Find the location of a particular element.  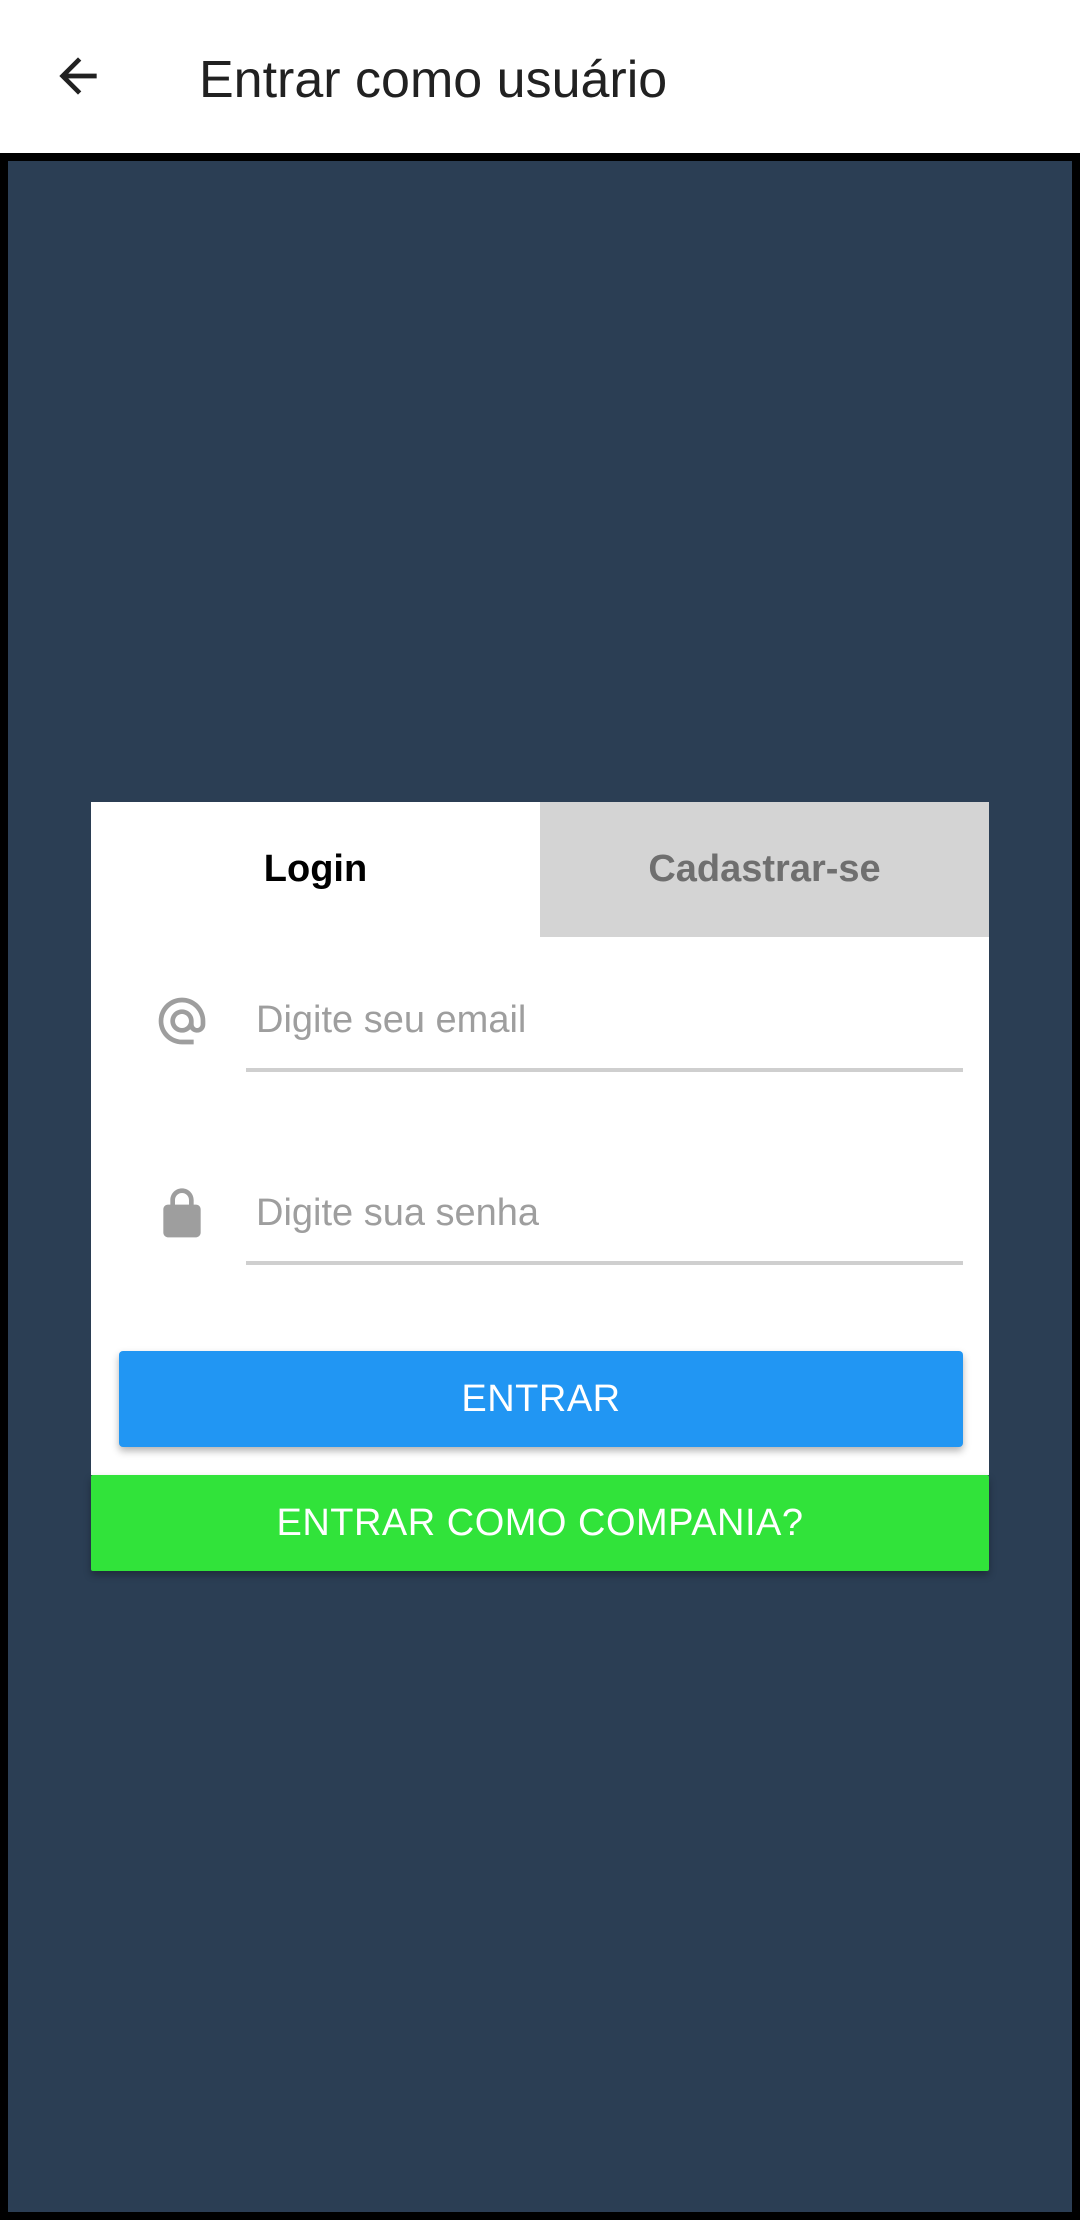

back-button is located at coordinates (78, 76).